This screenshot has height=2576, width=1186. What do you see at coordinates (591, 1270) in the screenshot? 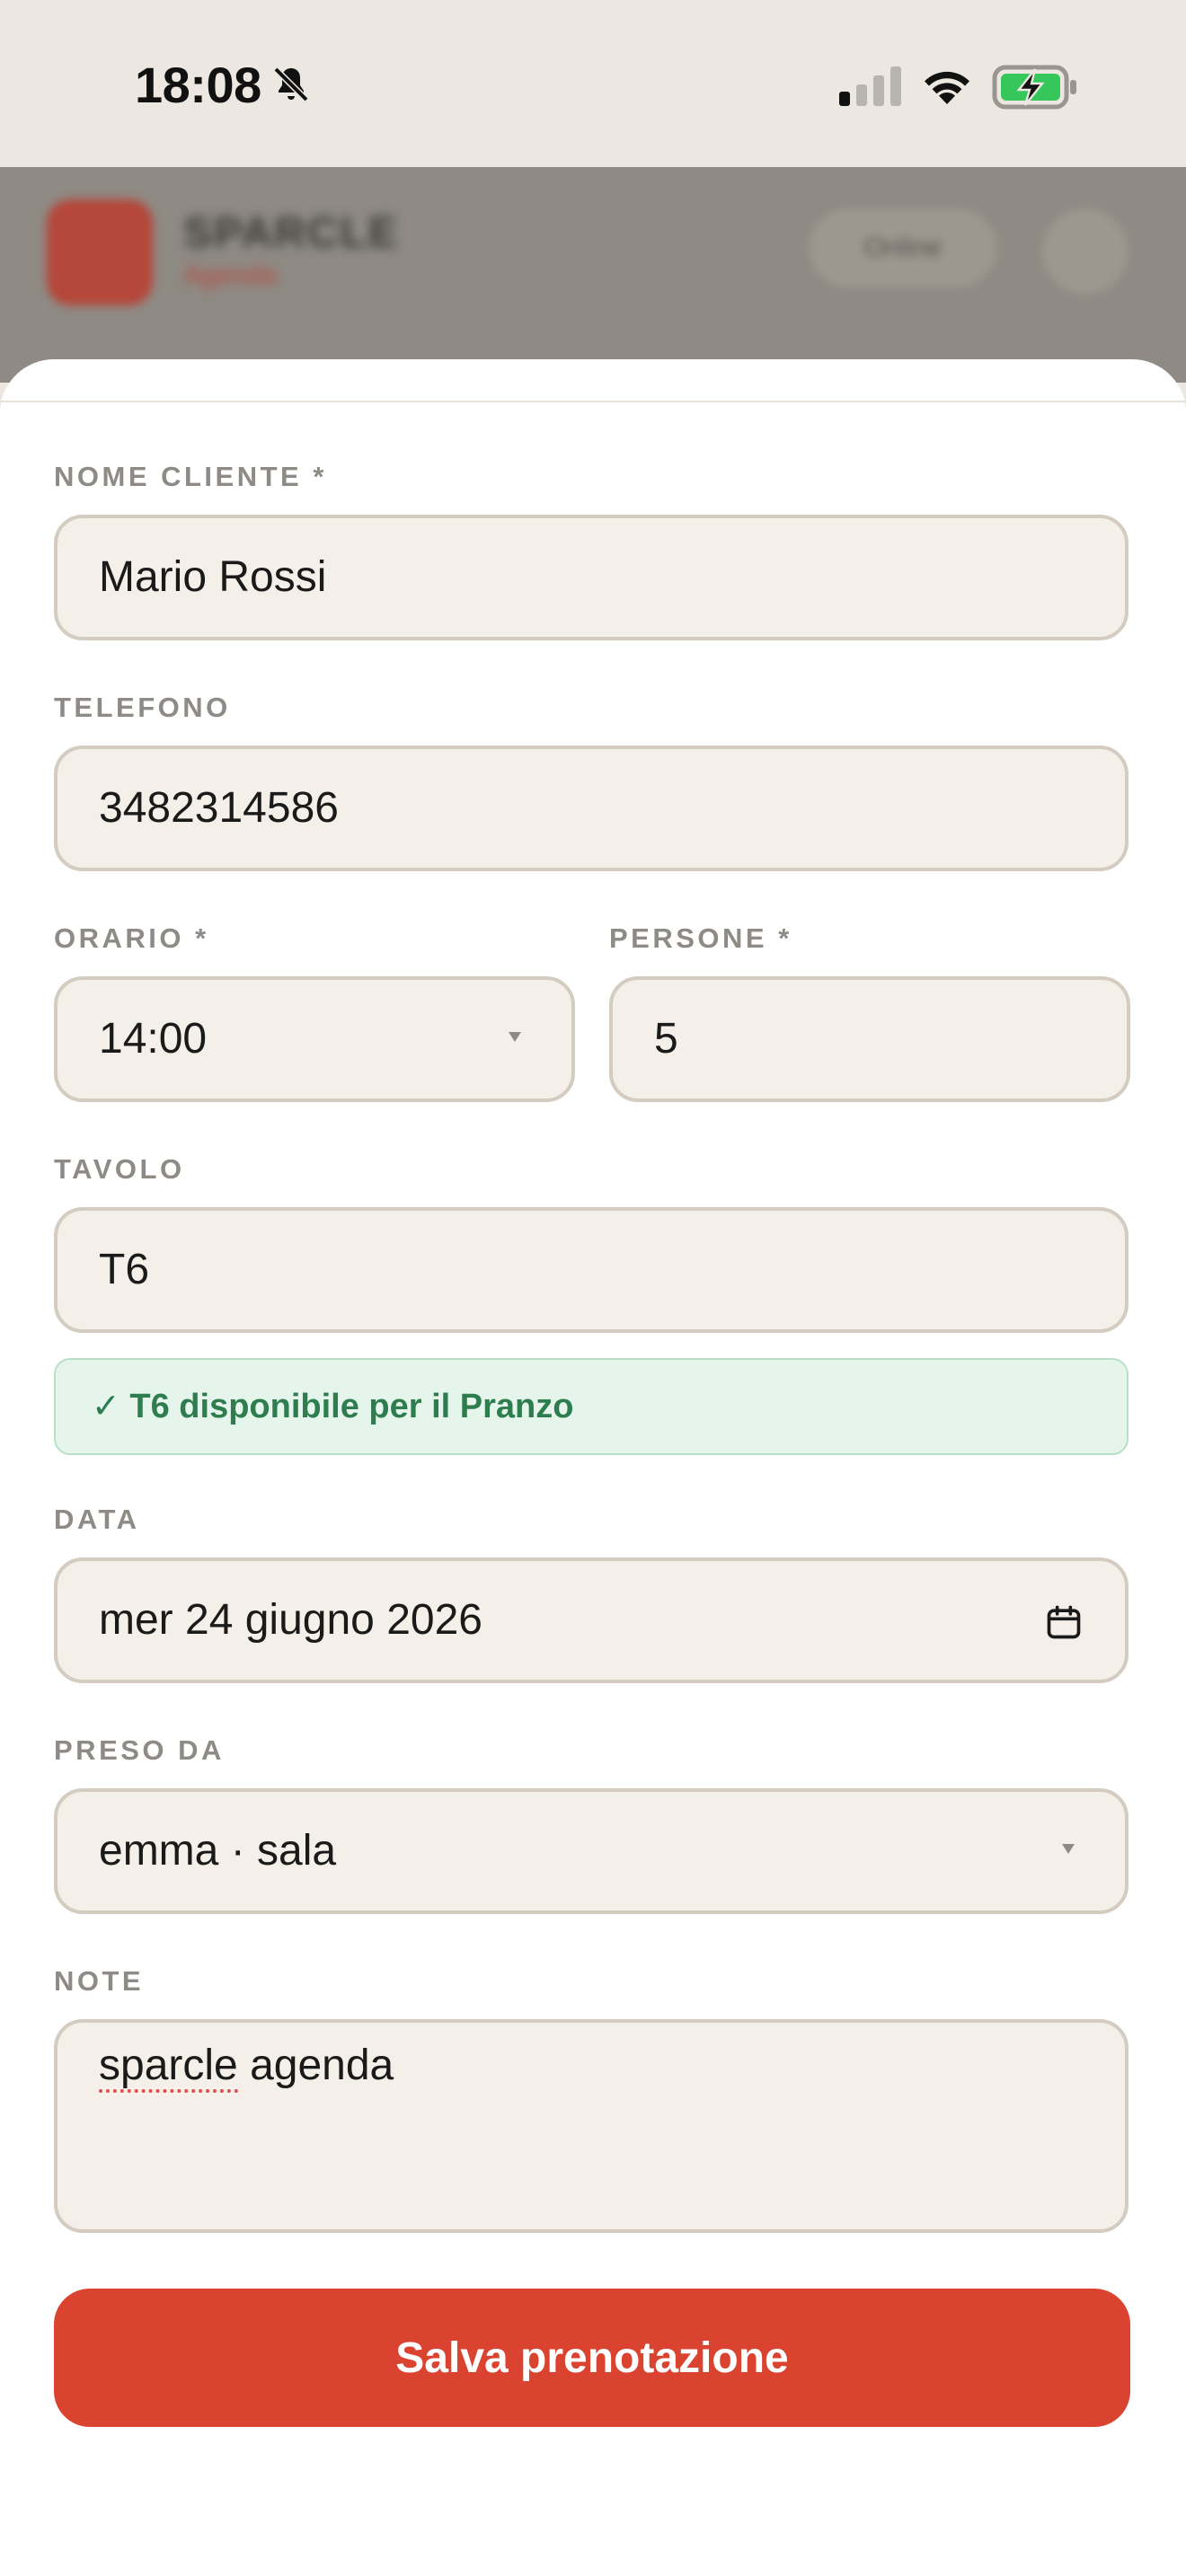
I see `tavolo-input: T6` at bounding box center [591, 1270].